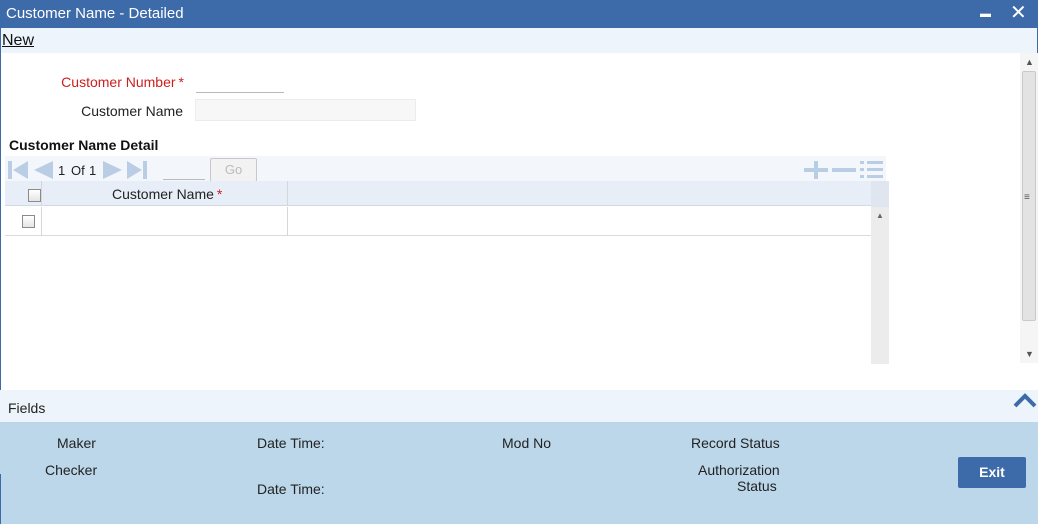  I want to click on main-scrollbar: ▲ ≡ ▼, so click(1029, 208).